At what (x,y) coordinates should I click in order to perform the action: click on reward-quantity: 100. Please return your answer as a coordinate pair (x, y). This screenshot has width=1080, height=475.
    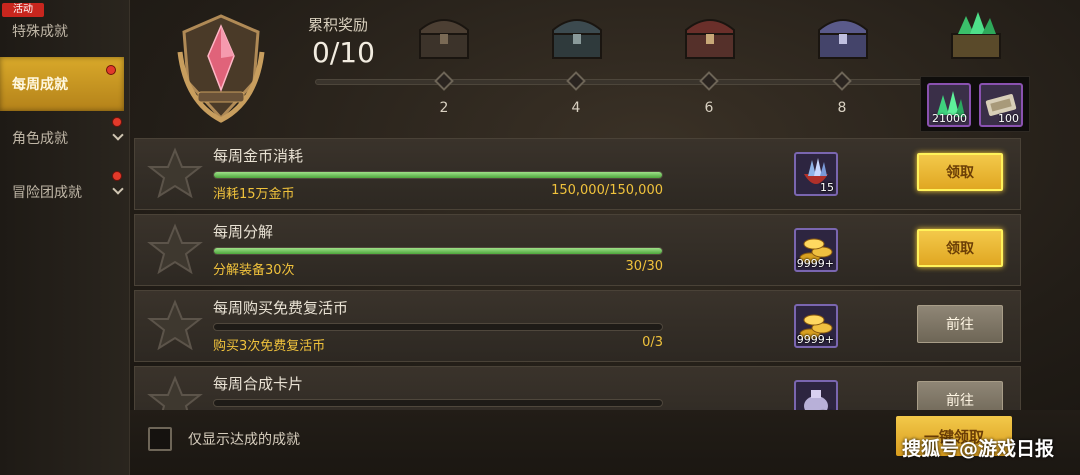
    Looking at the image, I should click on (1008, 118).